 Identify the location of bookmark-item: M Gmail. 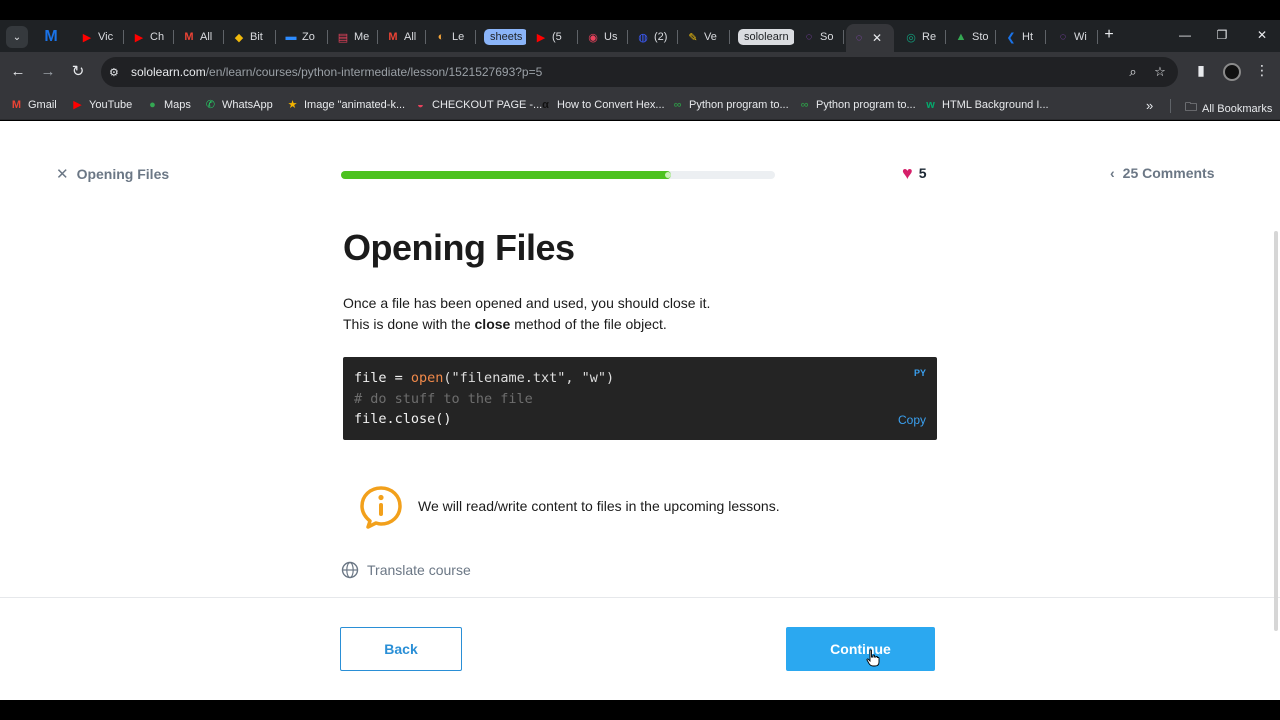
(33, 104).